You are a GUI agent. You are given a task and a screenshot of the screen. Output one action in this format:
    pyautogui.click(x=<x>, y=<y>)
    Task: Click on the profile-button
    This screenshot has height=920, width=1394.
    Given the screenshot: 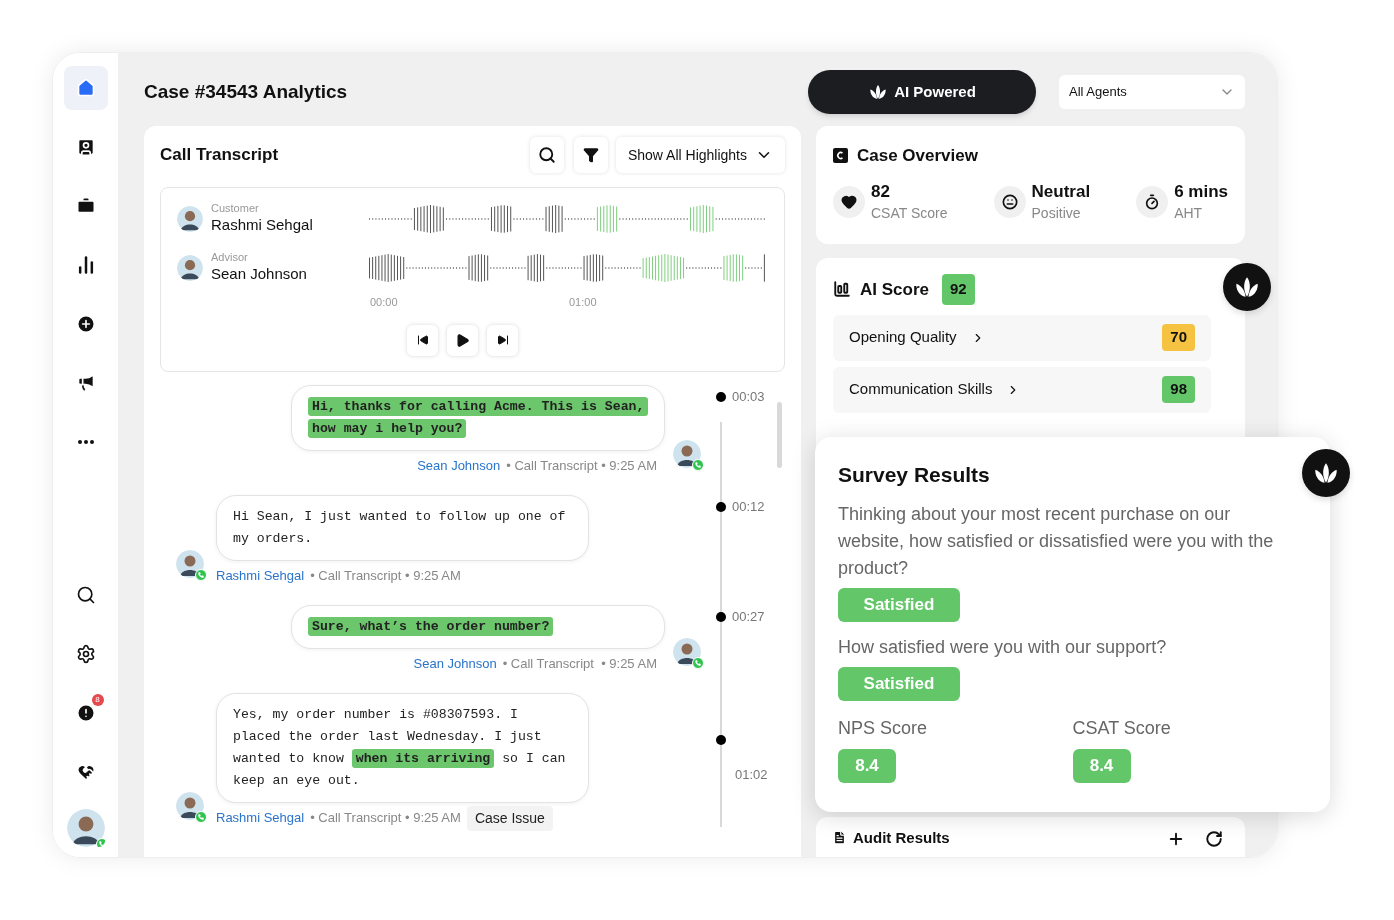 What is the action you would take?
    pyautogui.click(x=85, y=828)
    